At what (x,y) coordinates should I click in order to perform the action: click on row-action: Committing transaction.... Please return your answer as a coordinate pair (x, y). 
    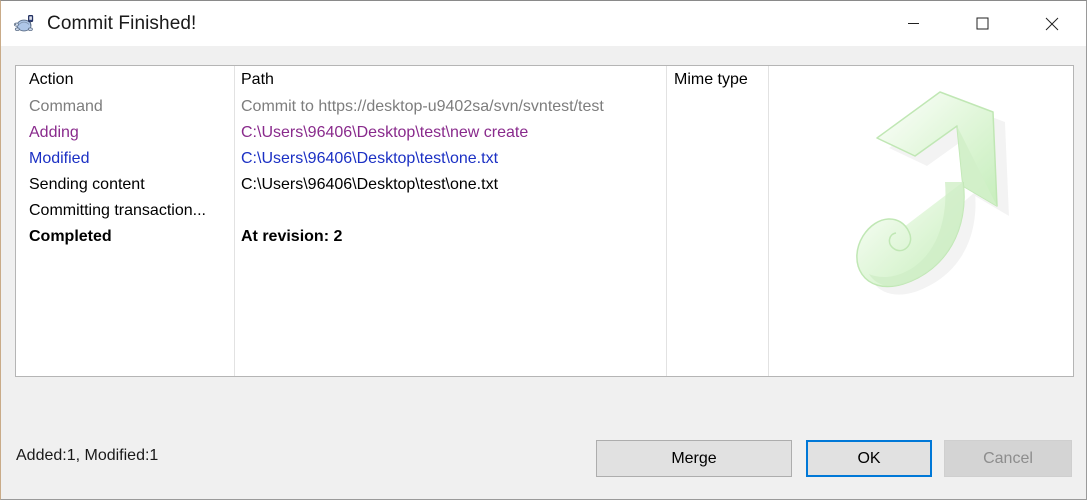
    Looking at the image, I should click on (117, 210).